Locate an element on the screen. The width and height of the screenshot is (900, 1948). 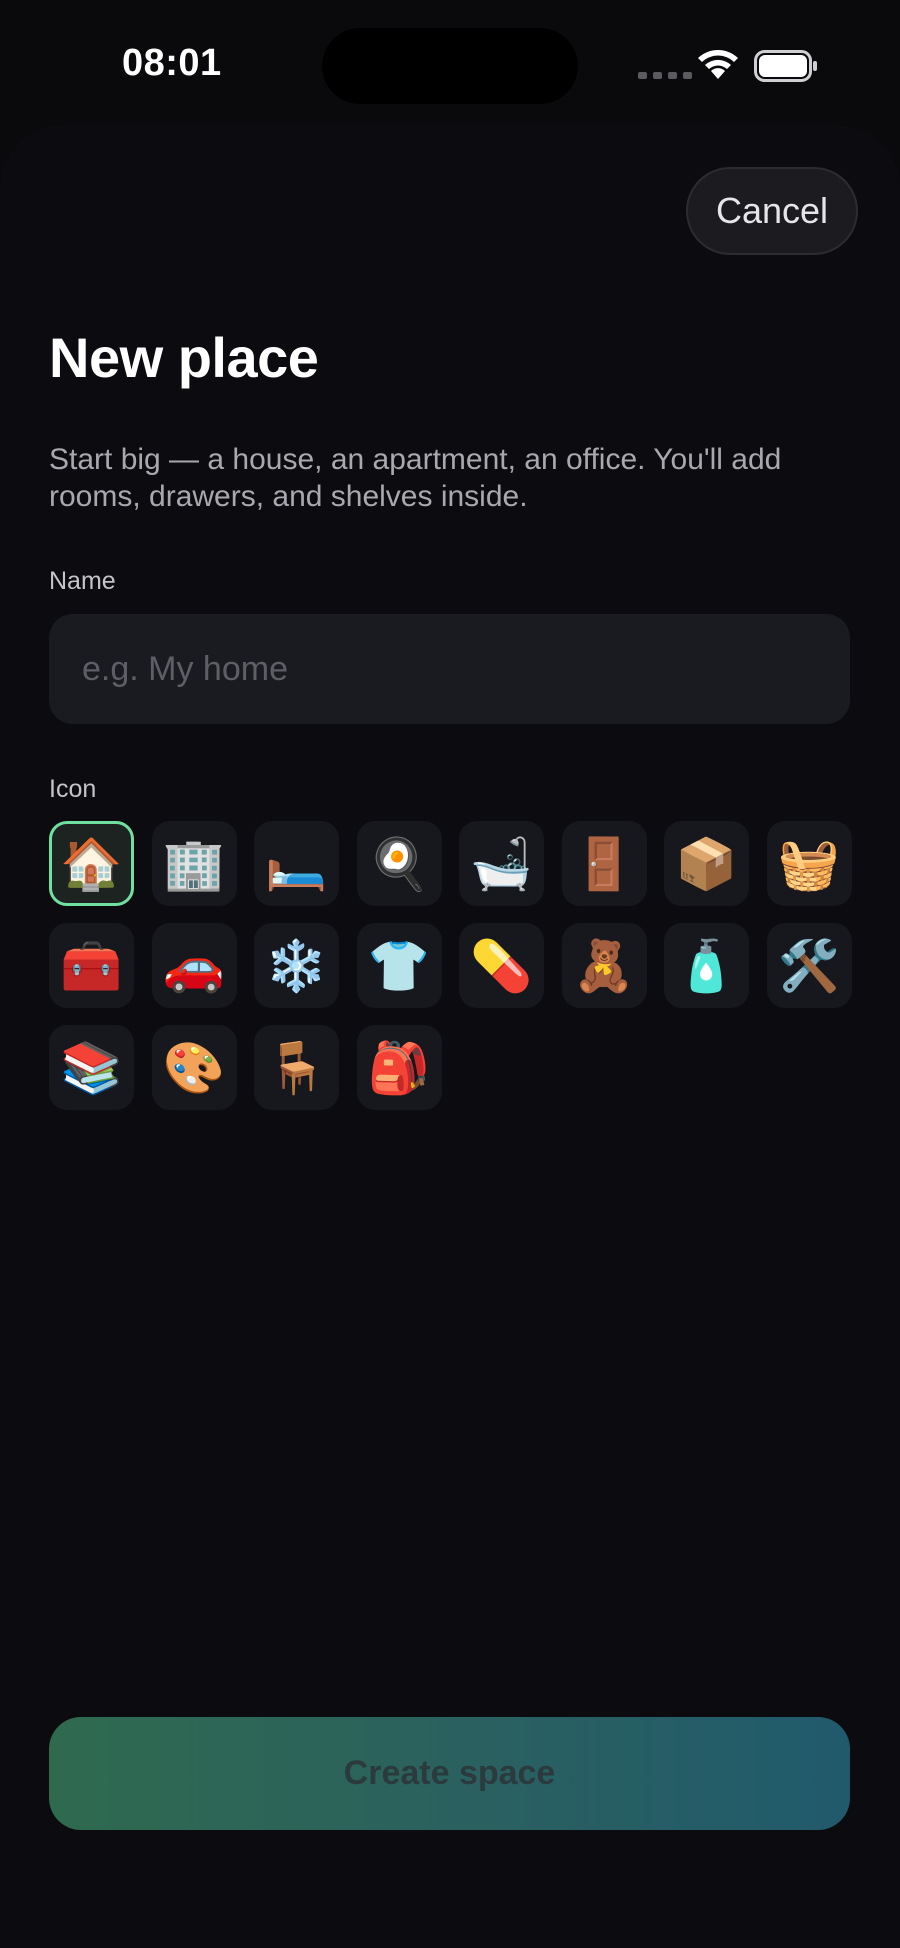
basket-icon: 🧺 is located at coordinates (809, 863).